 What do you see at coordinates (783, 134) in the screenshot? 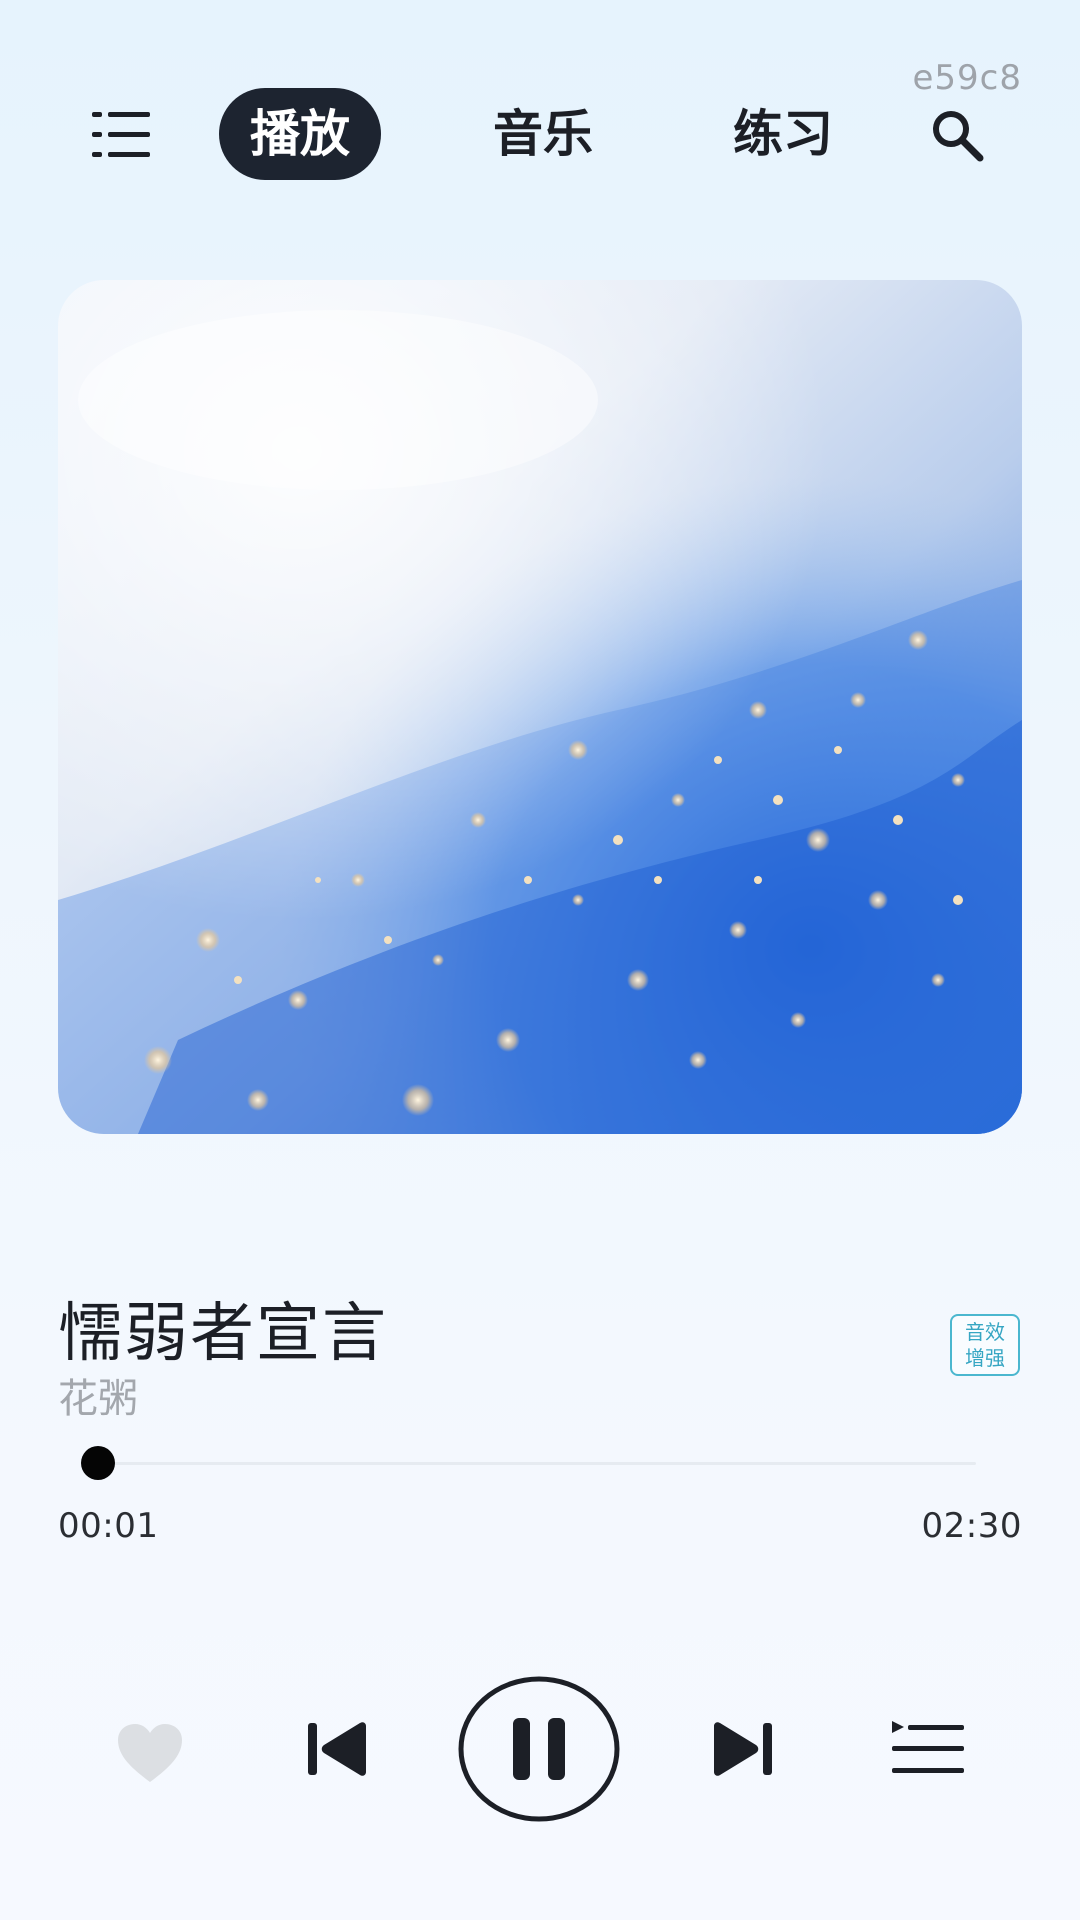
I see `tab-practice: 练习` at bounding box center [783, 134].